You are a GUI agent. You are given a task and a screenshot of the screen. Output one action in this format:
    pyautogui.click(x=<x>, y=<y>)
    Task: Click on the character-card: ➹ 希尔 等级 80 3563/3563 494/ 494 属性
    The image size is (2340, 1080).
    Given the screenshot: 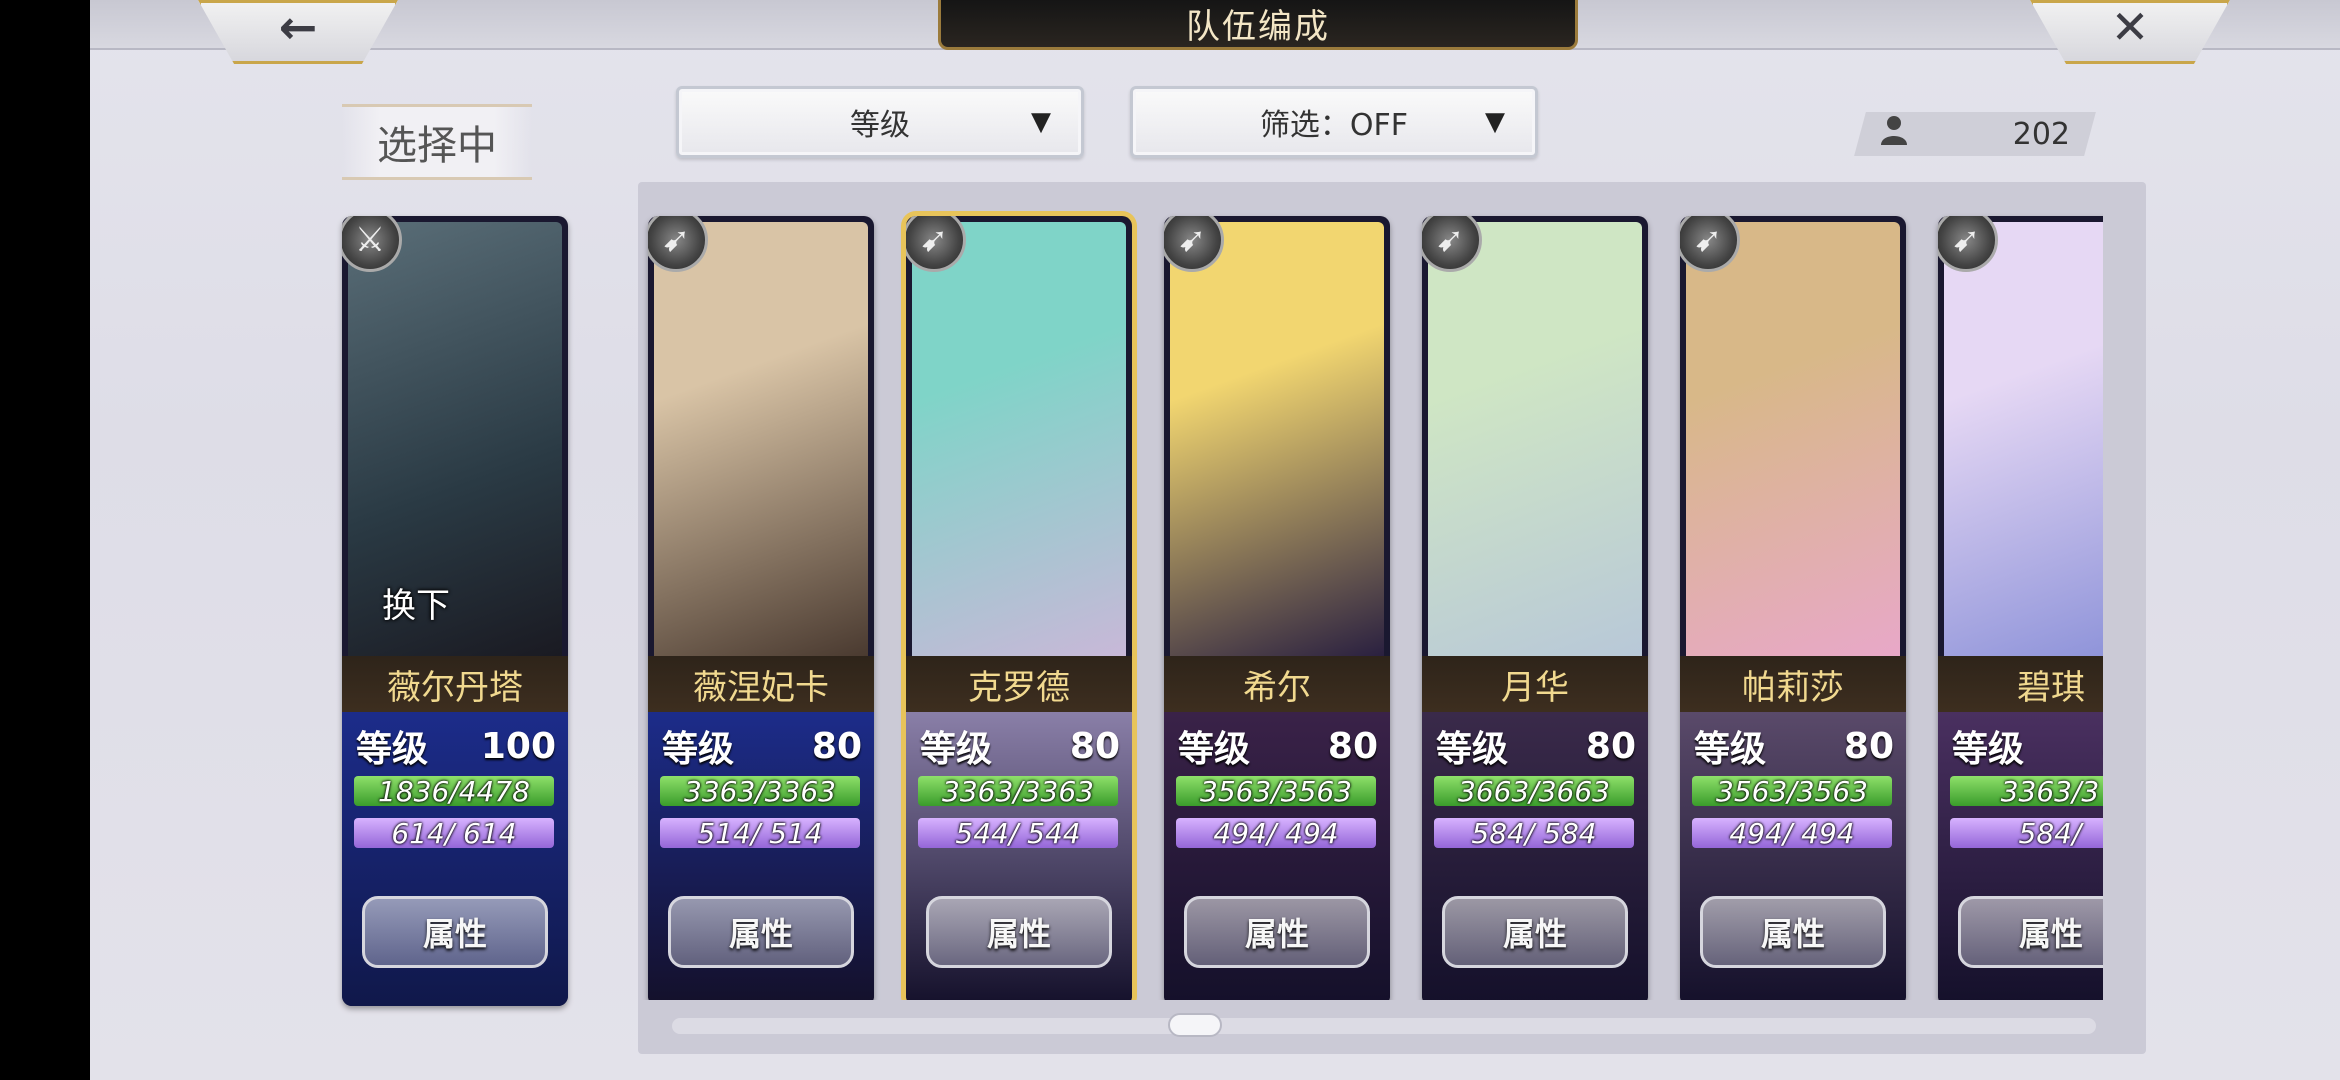 What is the action you would take?
    pyautogui.click(x=1277, y=608)
    